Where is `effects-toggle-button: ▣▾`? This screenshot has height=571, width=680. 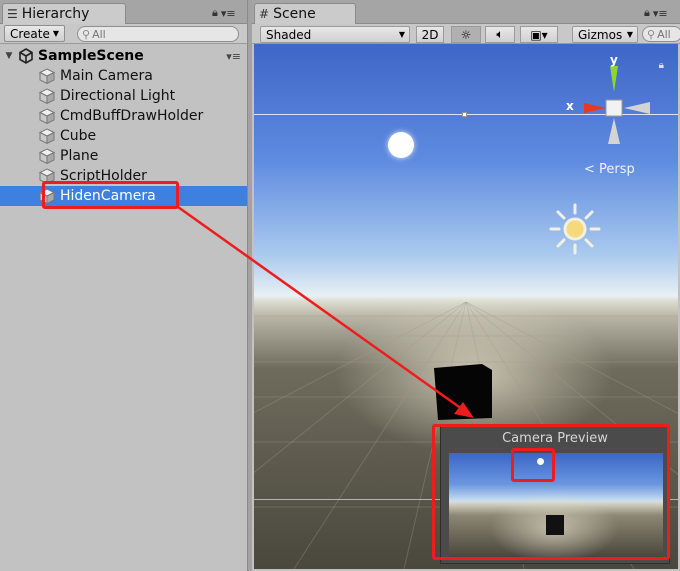
effects-toggle-button: ▣▾ is located at coordinates (539, 34).